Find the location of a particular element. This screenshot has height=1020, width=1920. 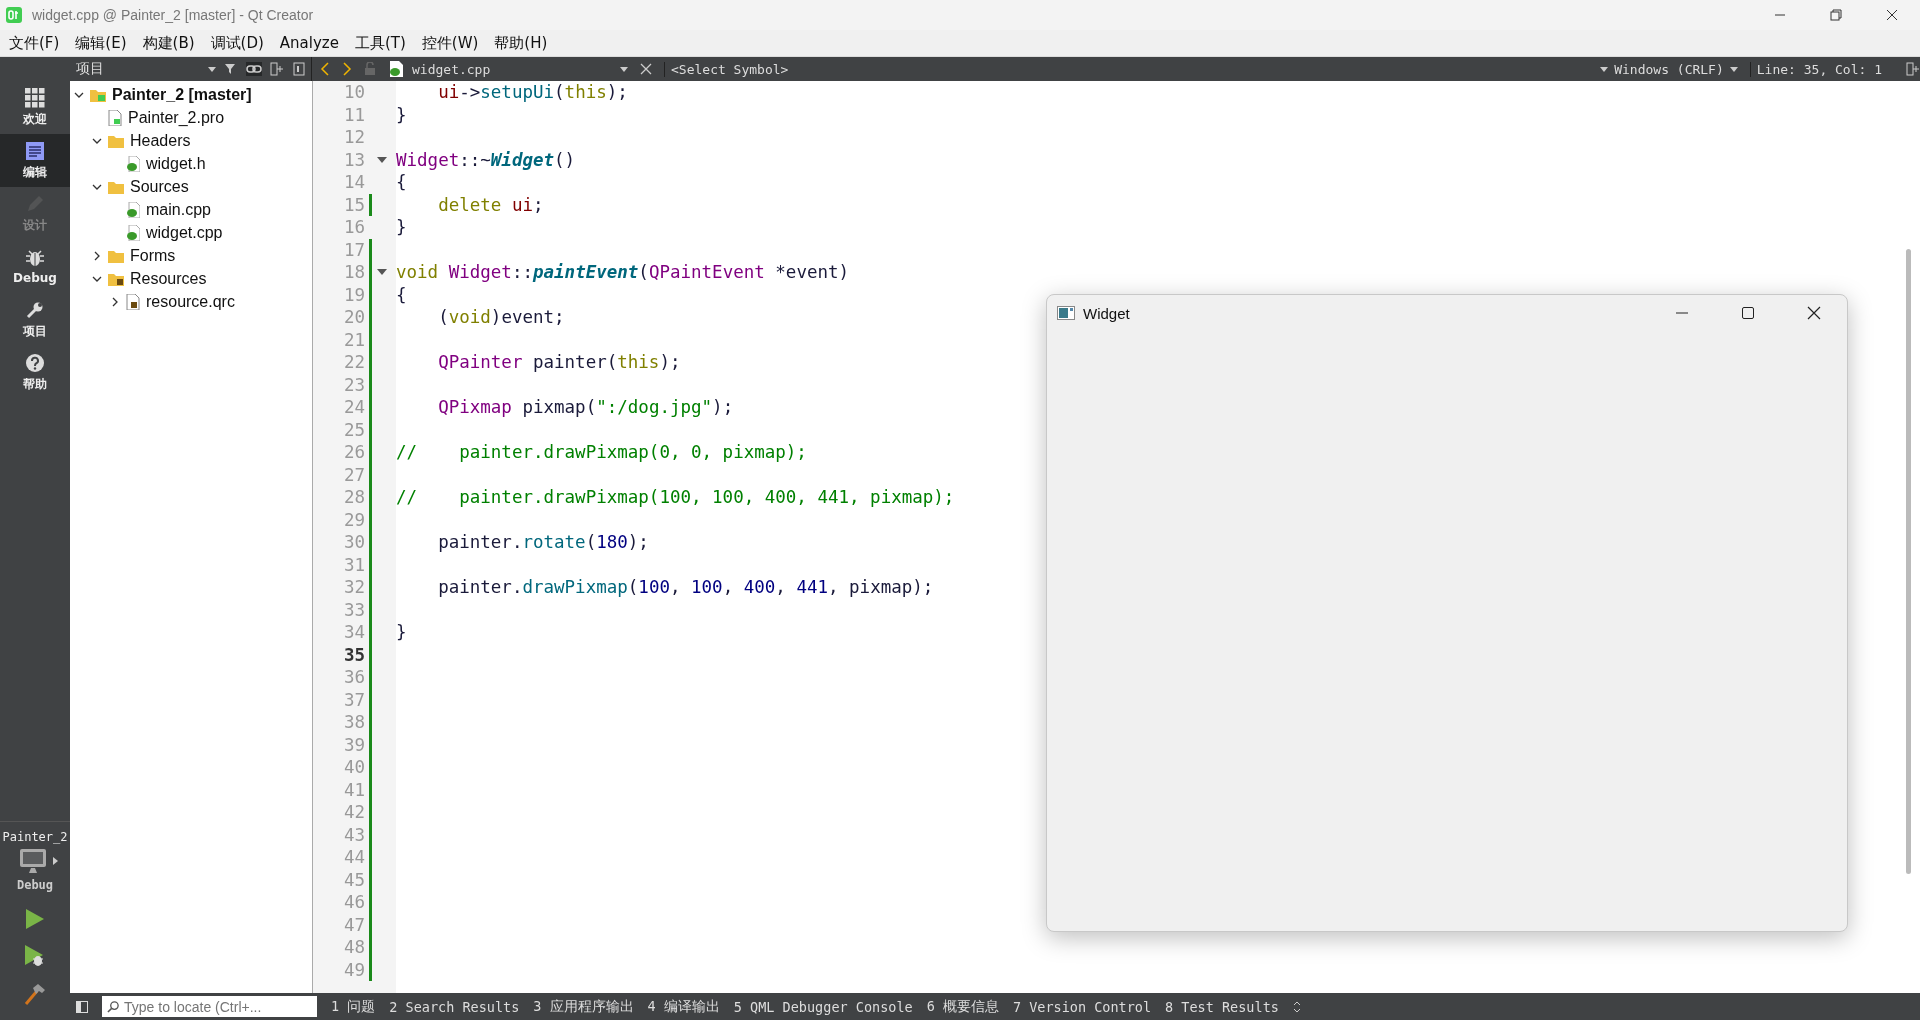

up-down-arrows-icon is located at coordinates (1296, 1006).